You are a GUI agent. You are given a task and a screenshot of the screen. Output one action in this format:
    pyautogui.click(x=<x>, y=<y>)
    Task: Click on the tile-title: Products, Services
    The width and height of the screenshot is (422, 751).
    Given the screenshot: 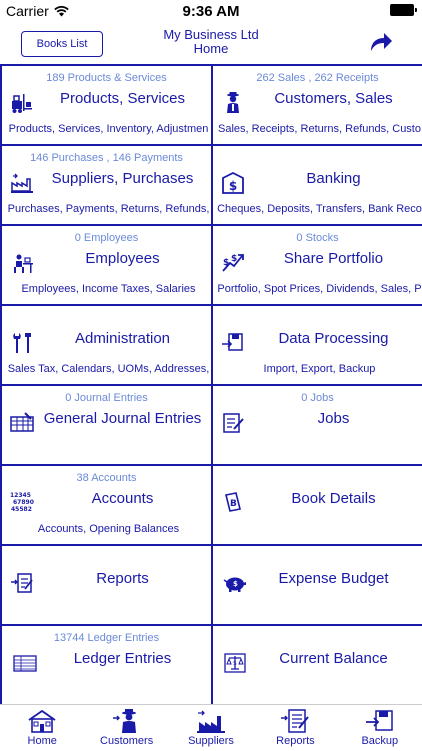 What is the action you would take?
    pyautogui.click(x=122, y=98)
    